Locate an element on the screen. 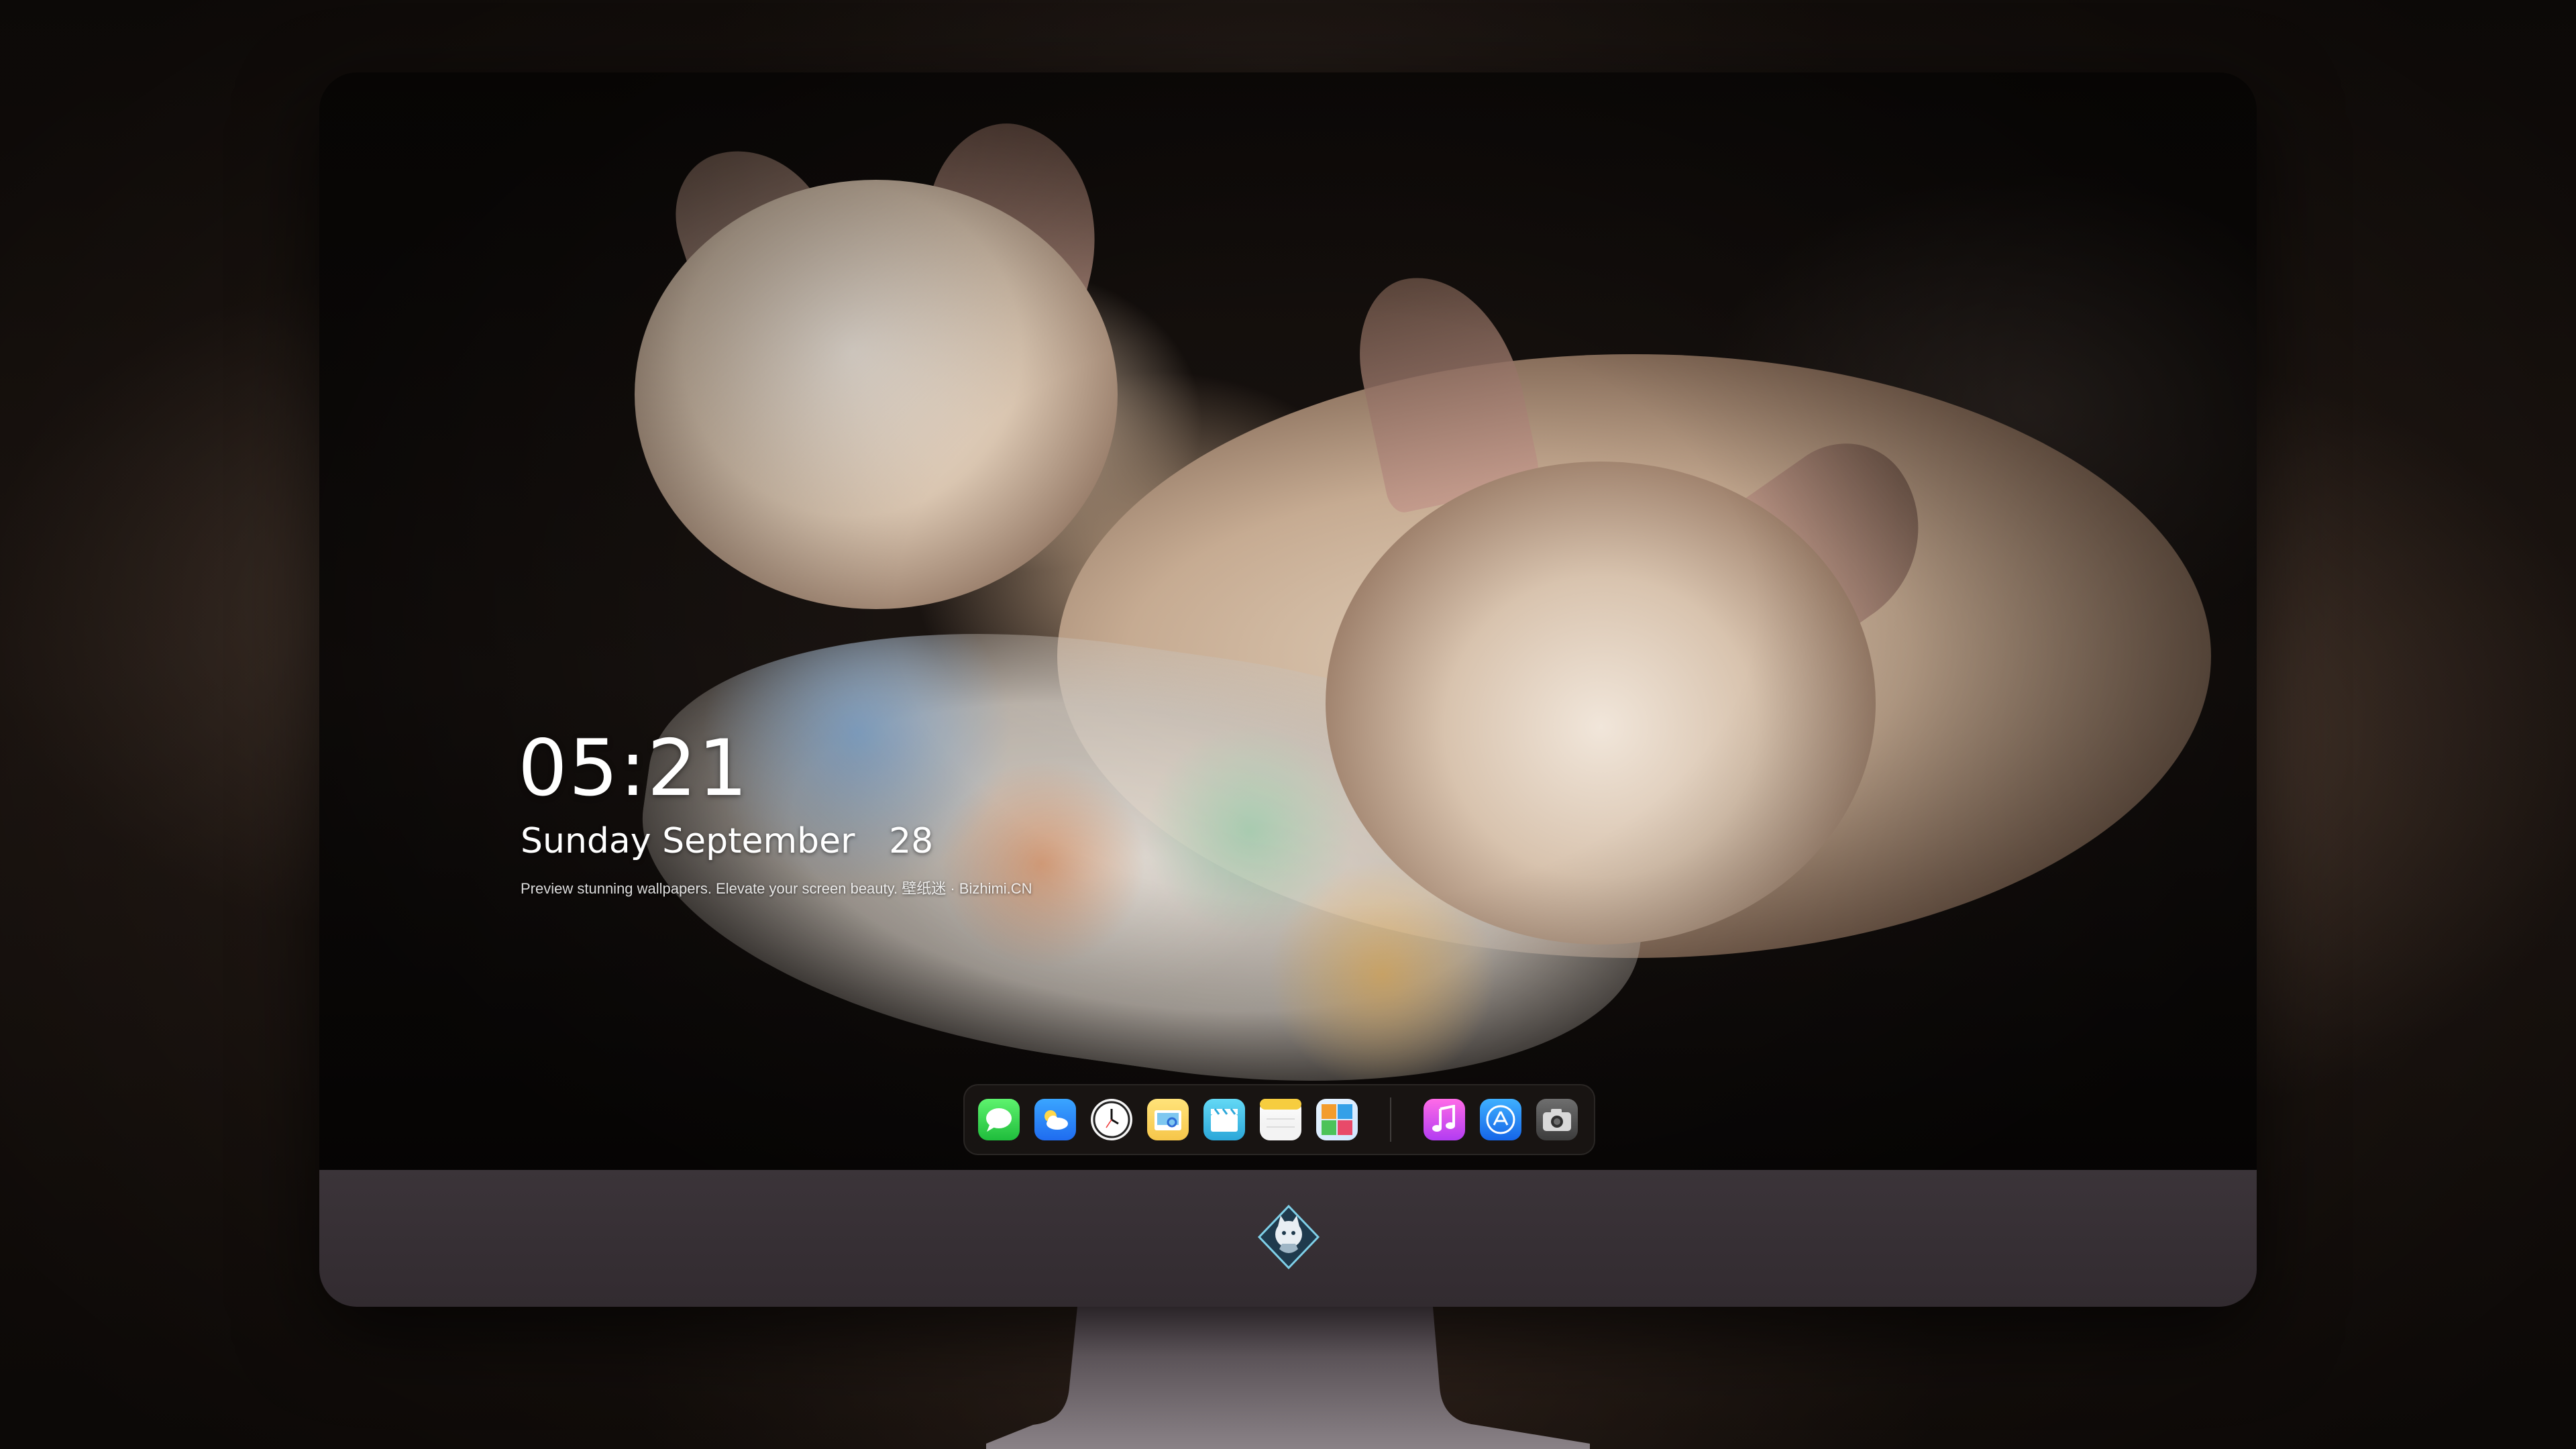 This screenshot has height=1449, width=2576. date-weekday: Sunday is located at coordinates (586, 841).